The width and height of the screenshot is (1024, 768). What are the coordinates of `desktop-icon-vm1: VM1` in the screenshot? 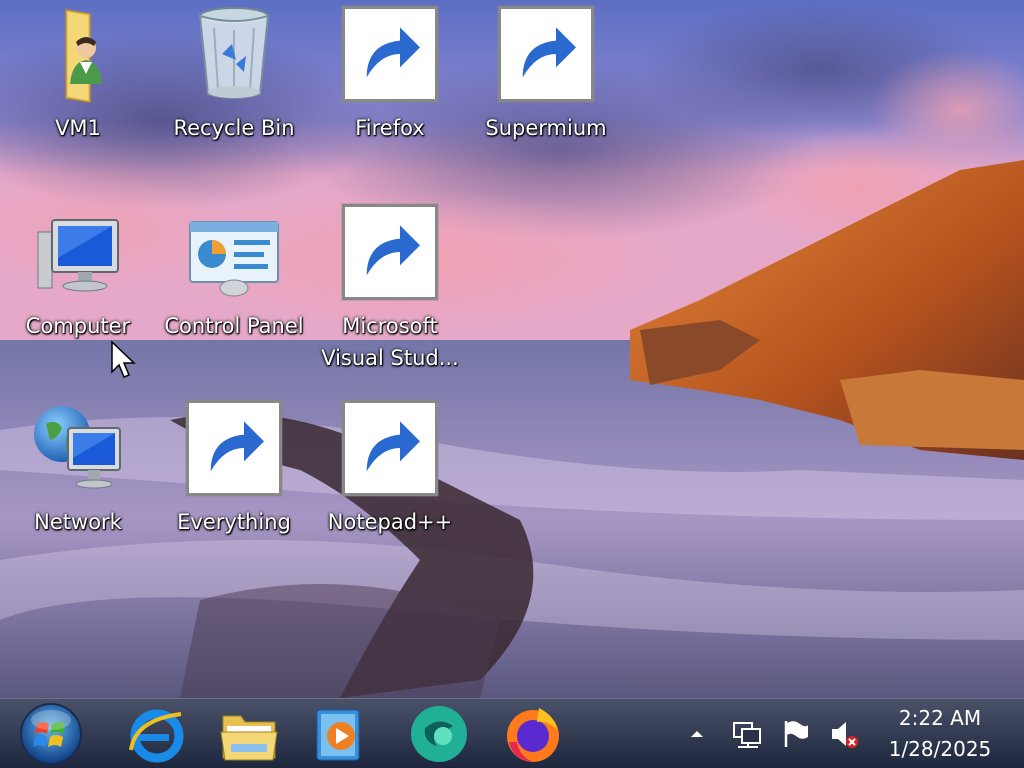 It's located at (78, 94).